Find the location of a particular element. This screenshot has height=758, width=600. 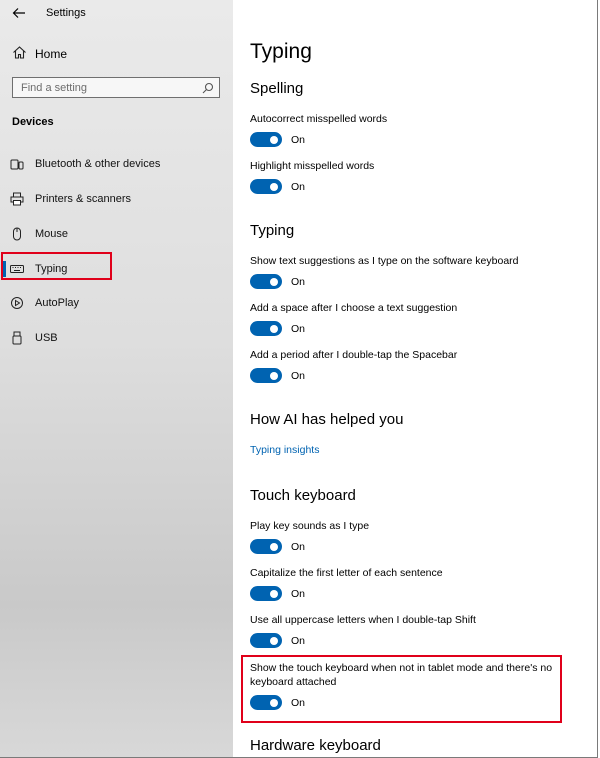

sidebar-item-bluetooth: Bluetooth & other devices is located at coordinates (116, 164).